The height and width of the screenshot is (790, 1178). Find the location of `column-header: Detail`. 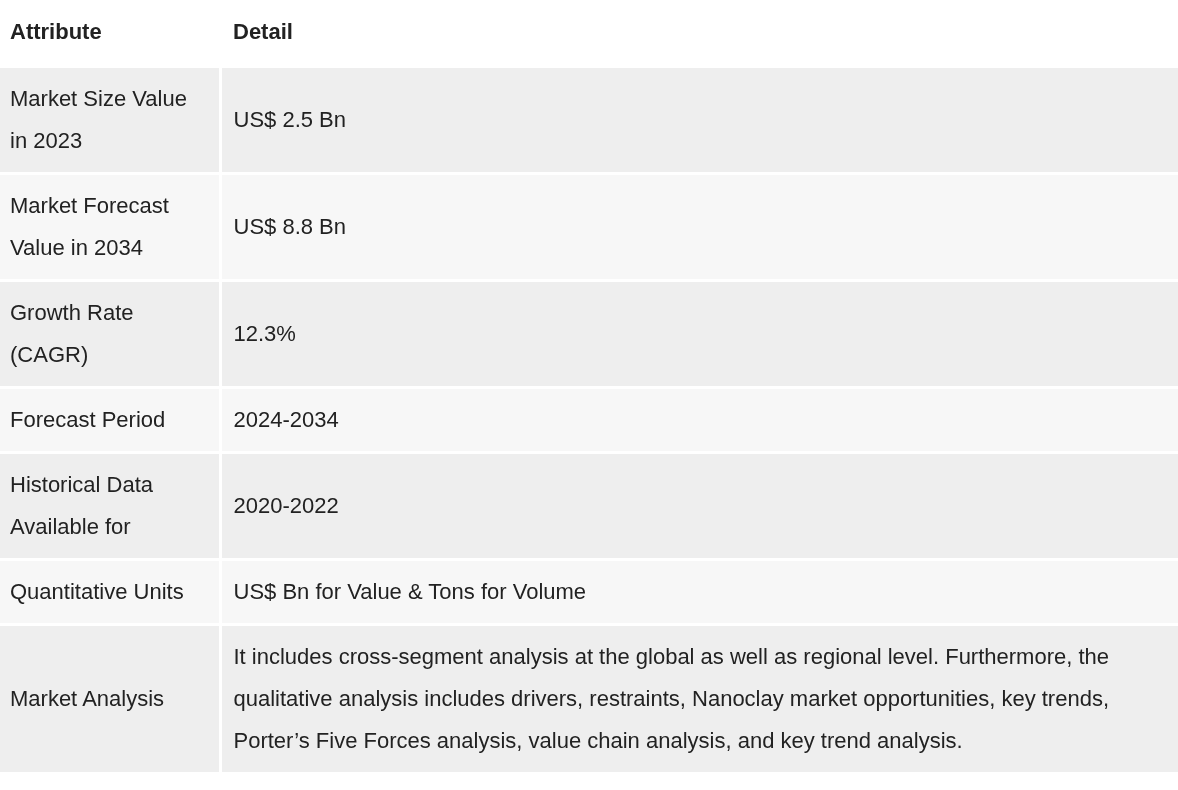

column-header: Detail is located at coordinates (263, 32).